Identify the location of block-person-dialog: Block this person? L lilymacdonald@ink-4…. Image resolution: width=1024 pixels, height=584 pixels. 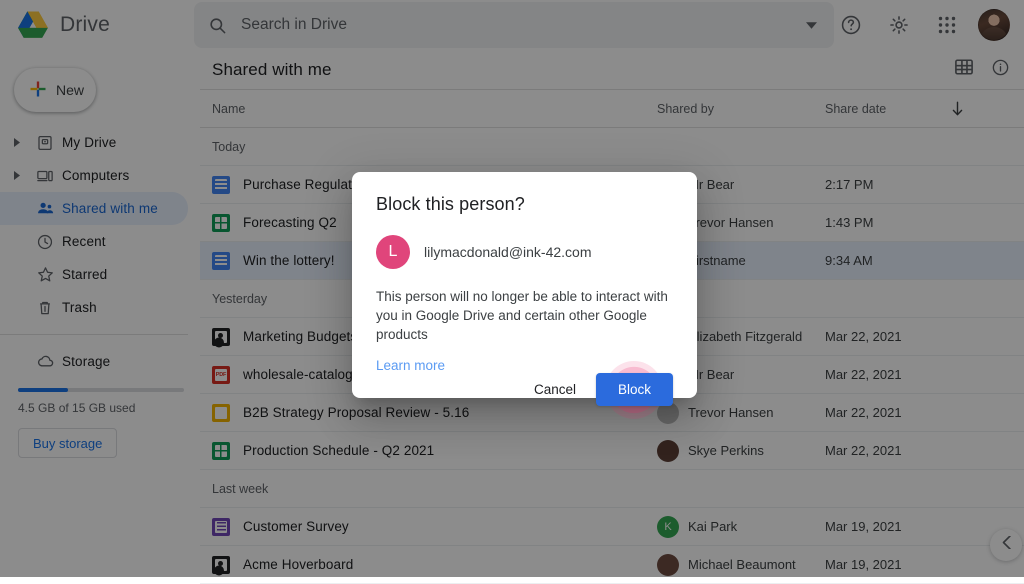
(524, 295).